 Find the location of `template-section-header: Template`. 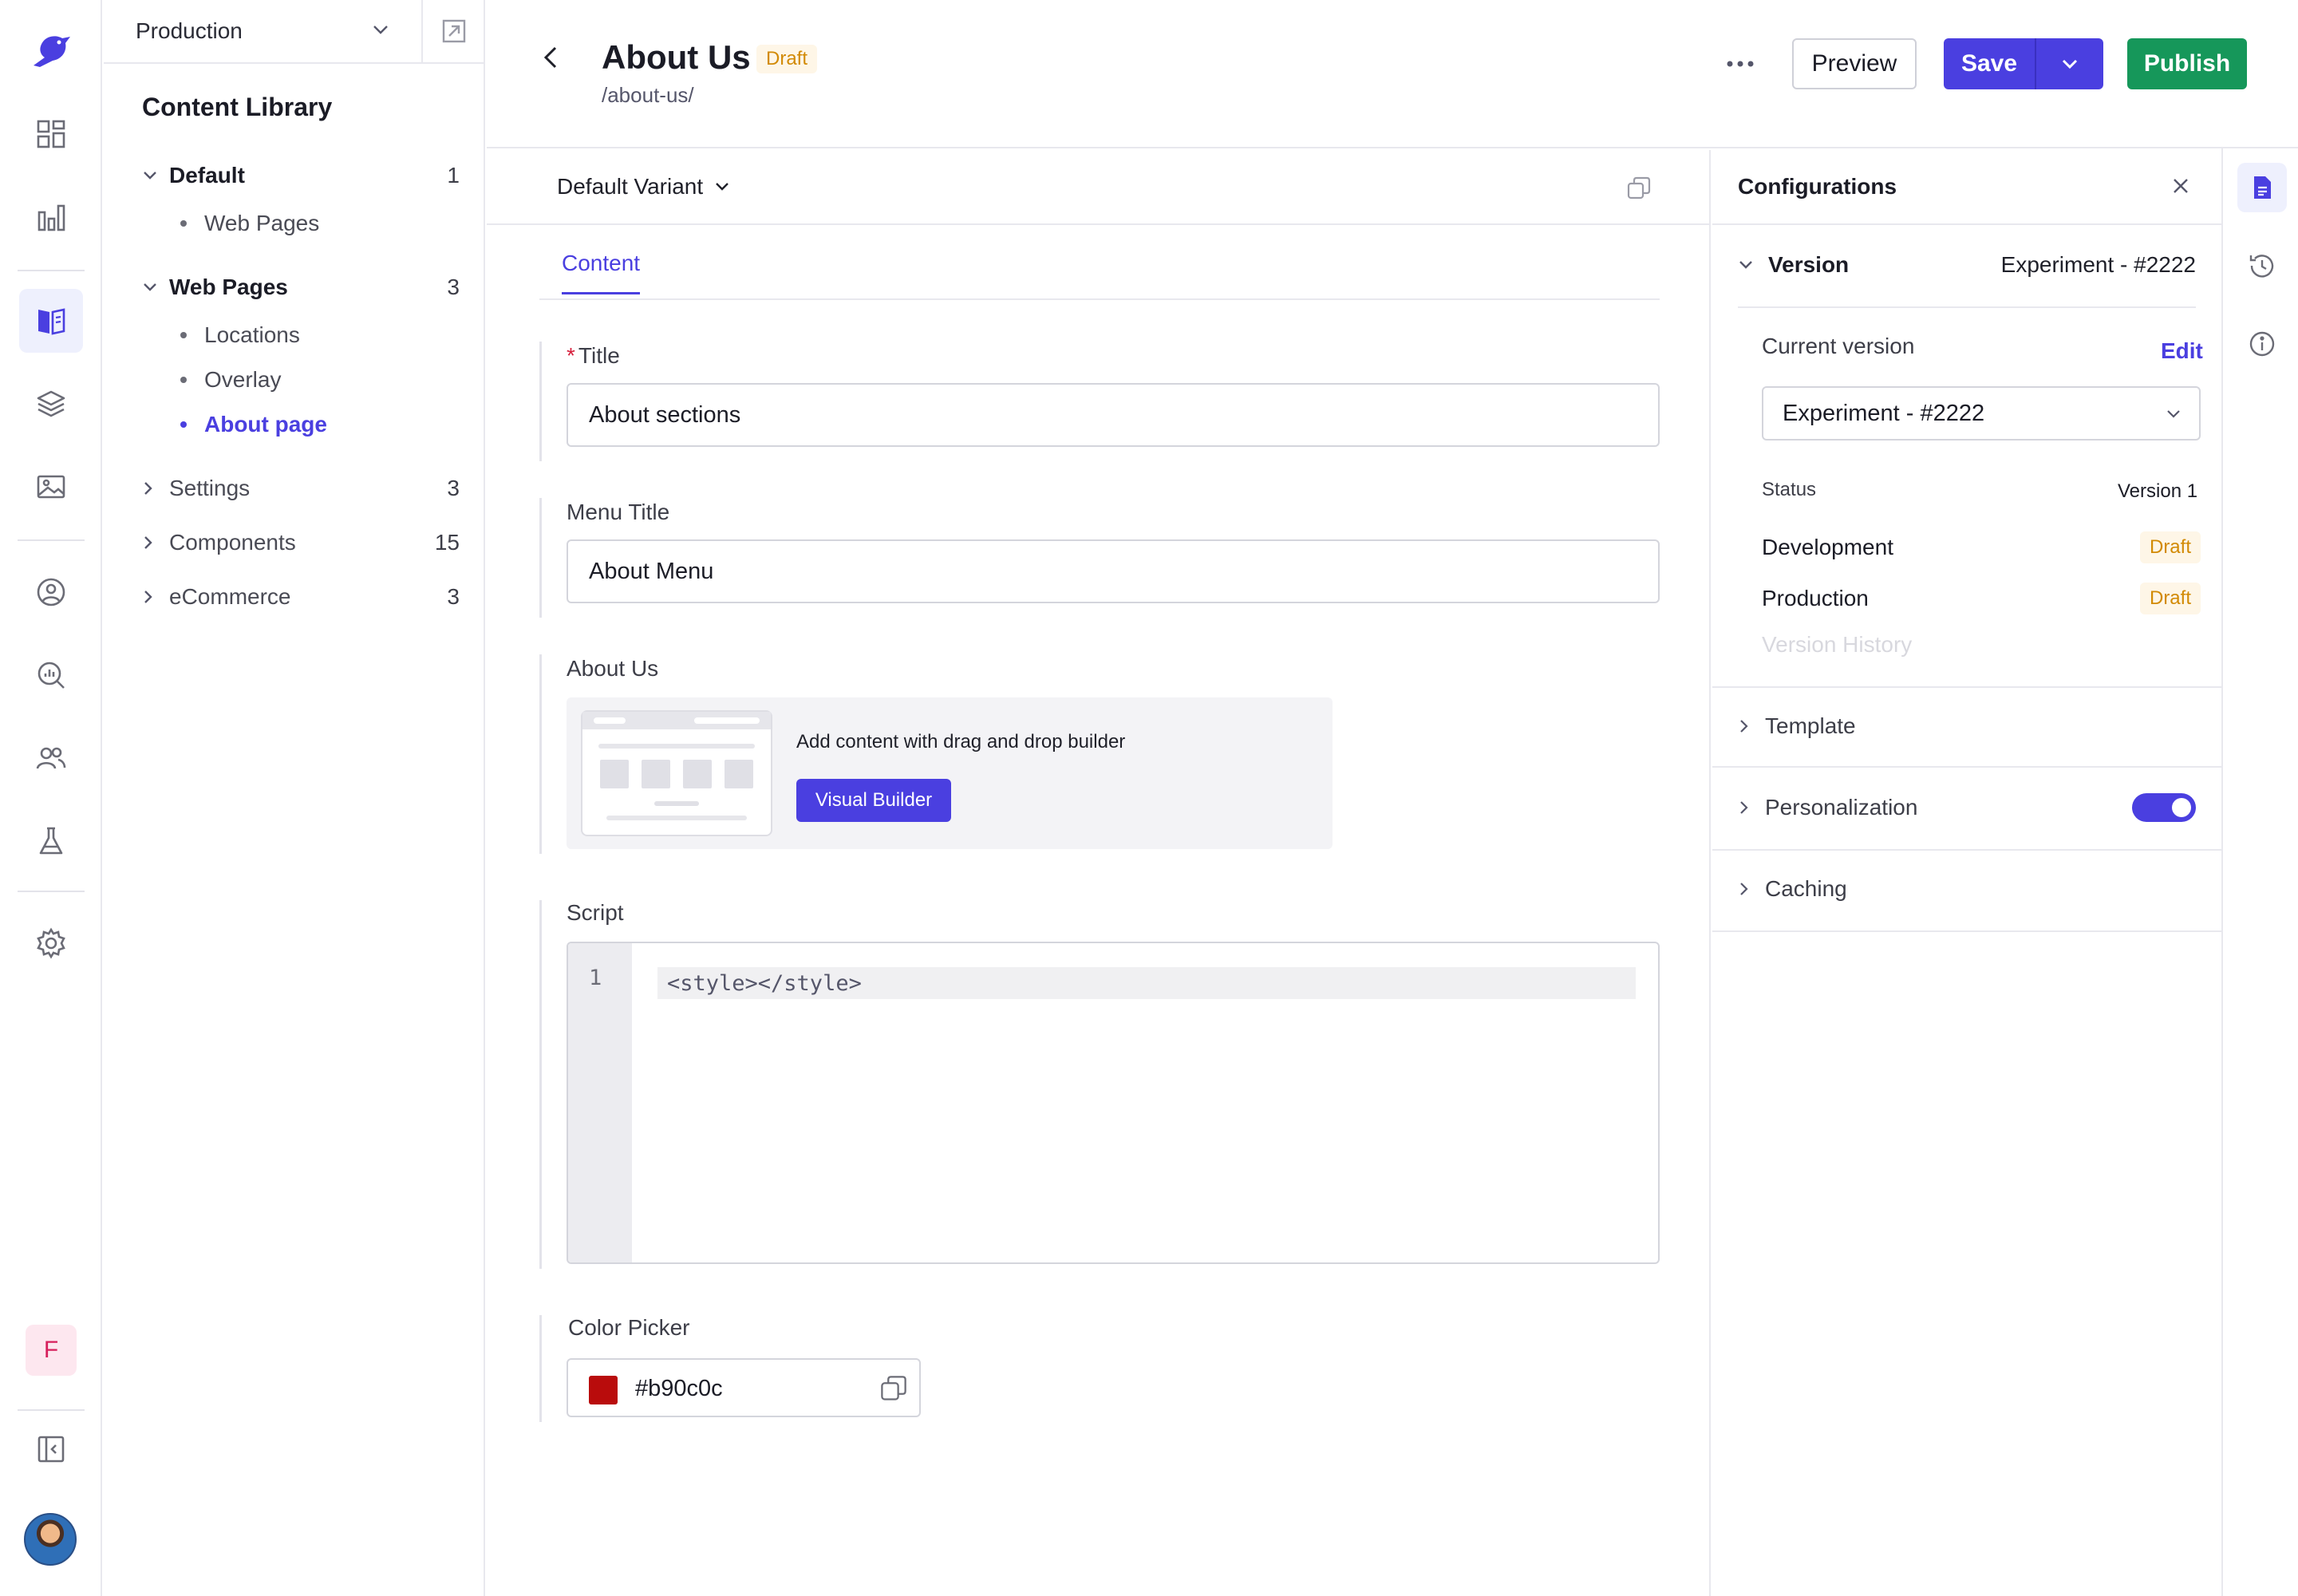

template-section-header: Template is located at coordinates (1967, 726).